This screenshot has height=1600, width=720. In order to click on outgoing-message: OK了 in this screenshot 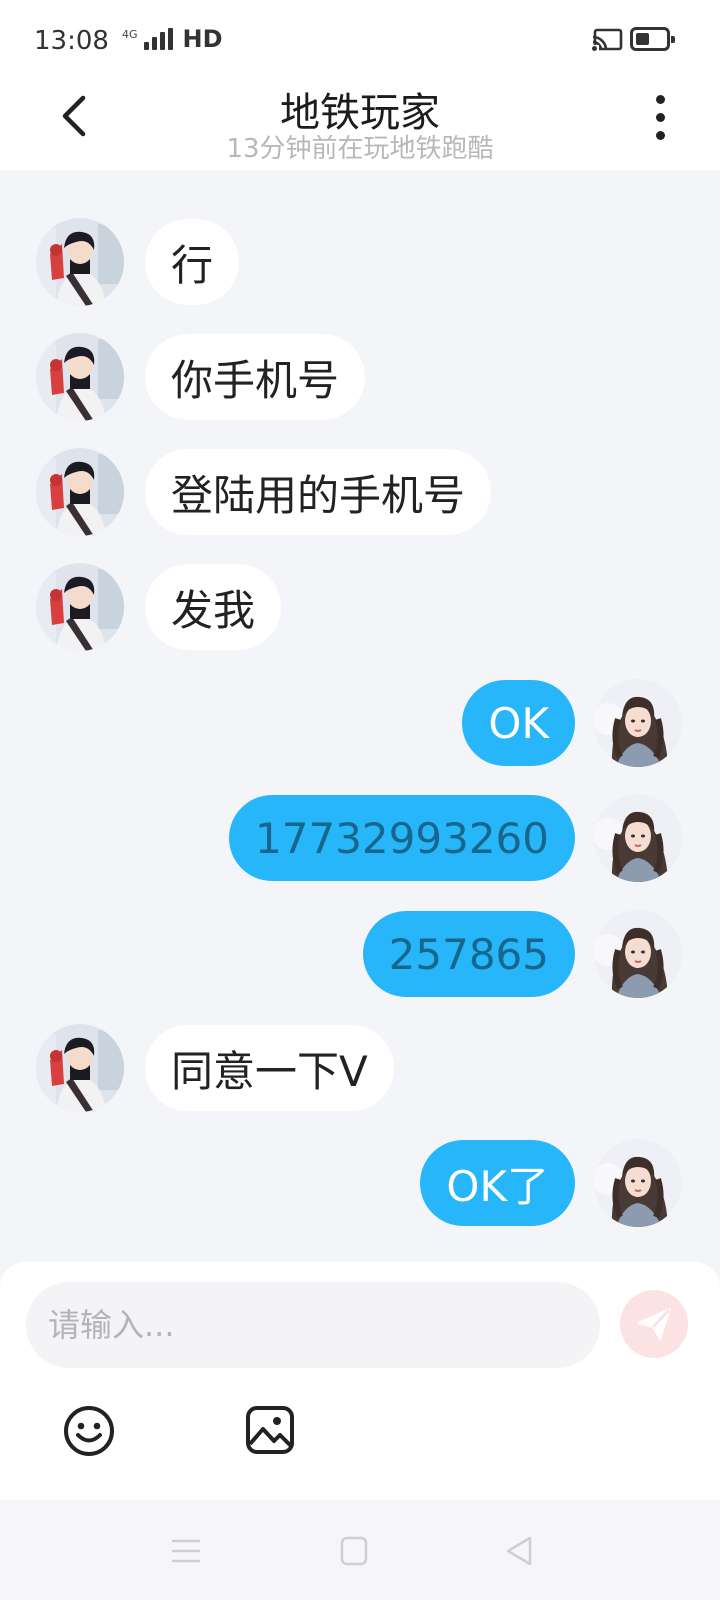, I will do `click(360, 1183)`.